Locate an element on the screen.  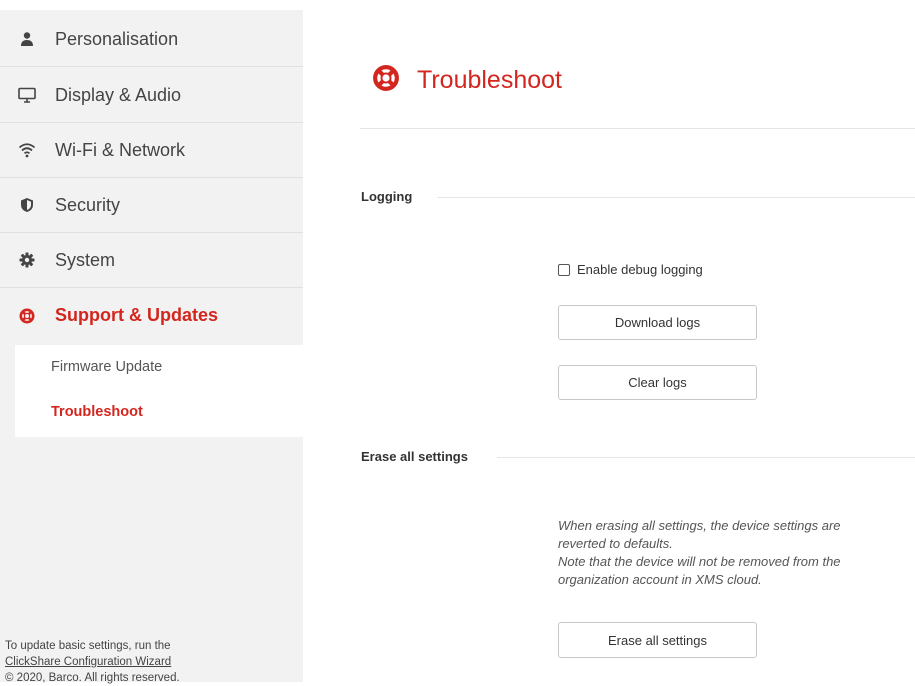
person-icon is located at coordinates (27, 39).